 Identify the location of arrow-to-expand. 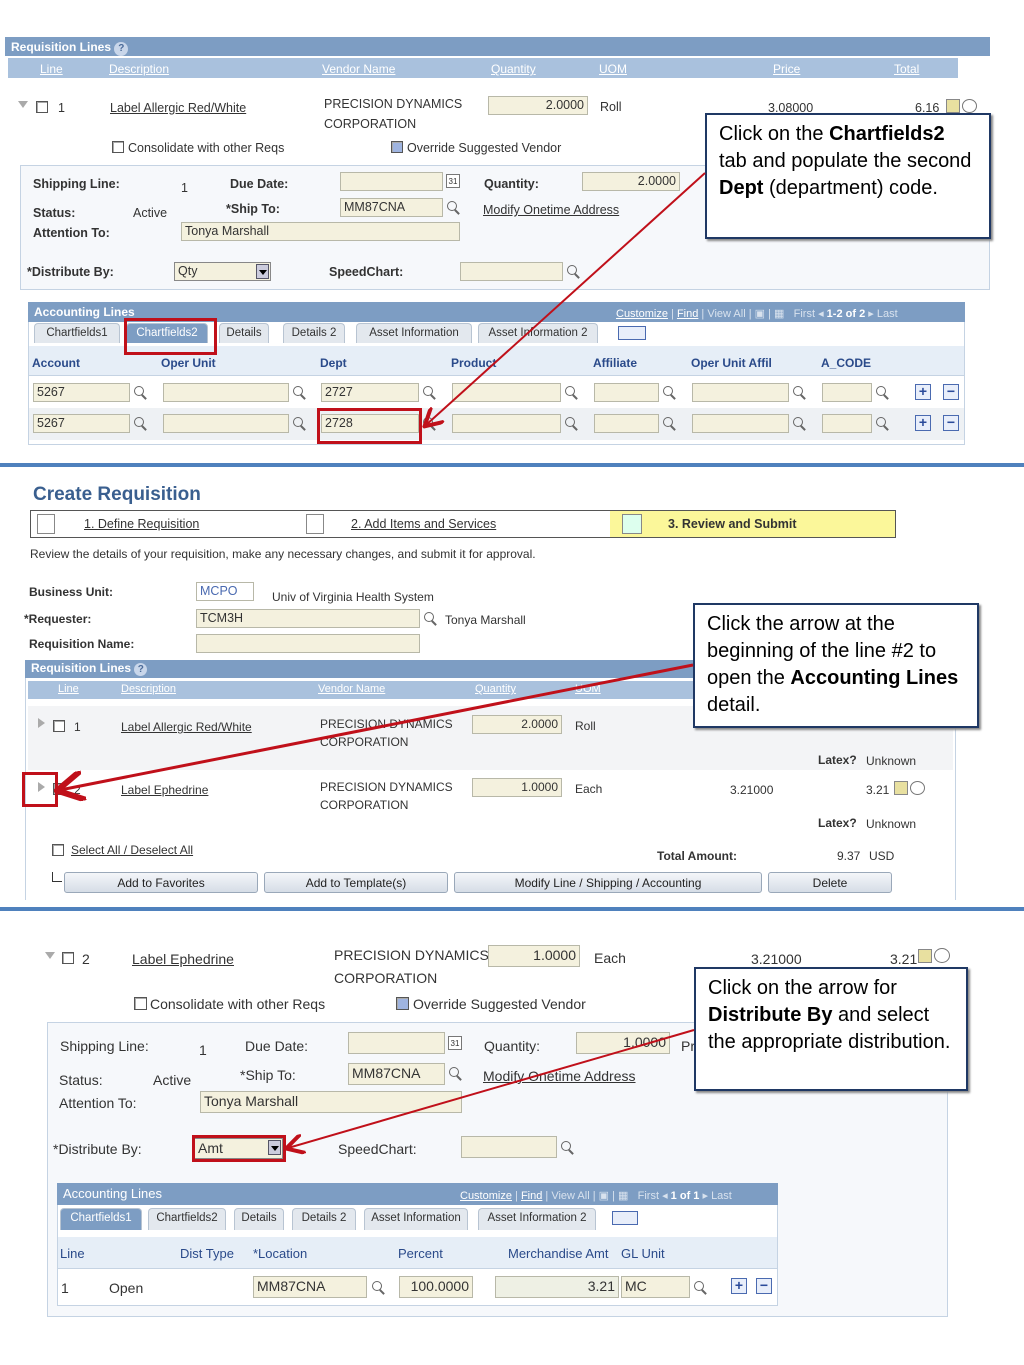
(377, 726).